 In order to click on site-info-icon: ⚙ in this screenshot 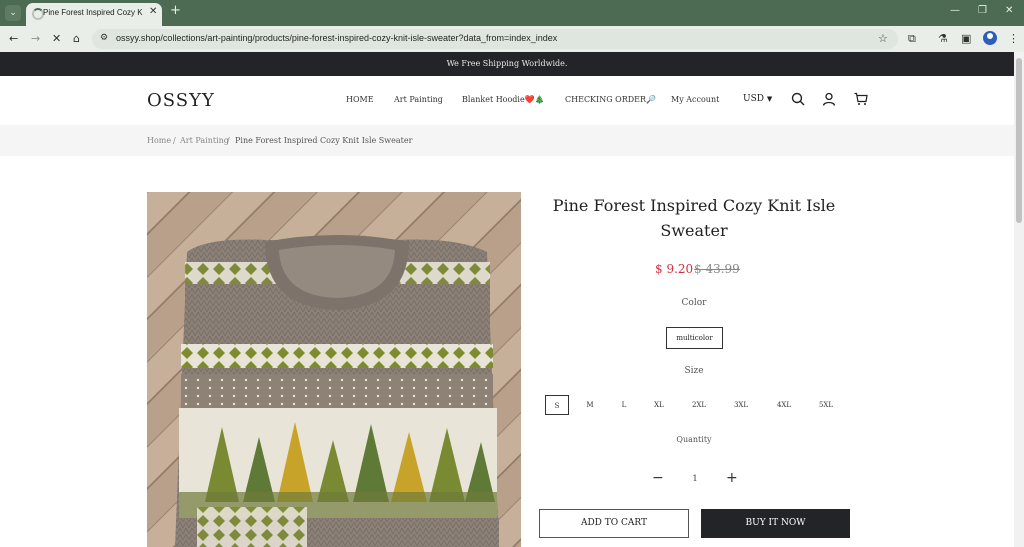, I will do `click(104, 38)`.